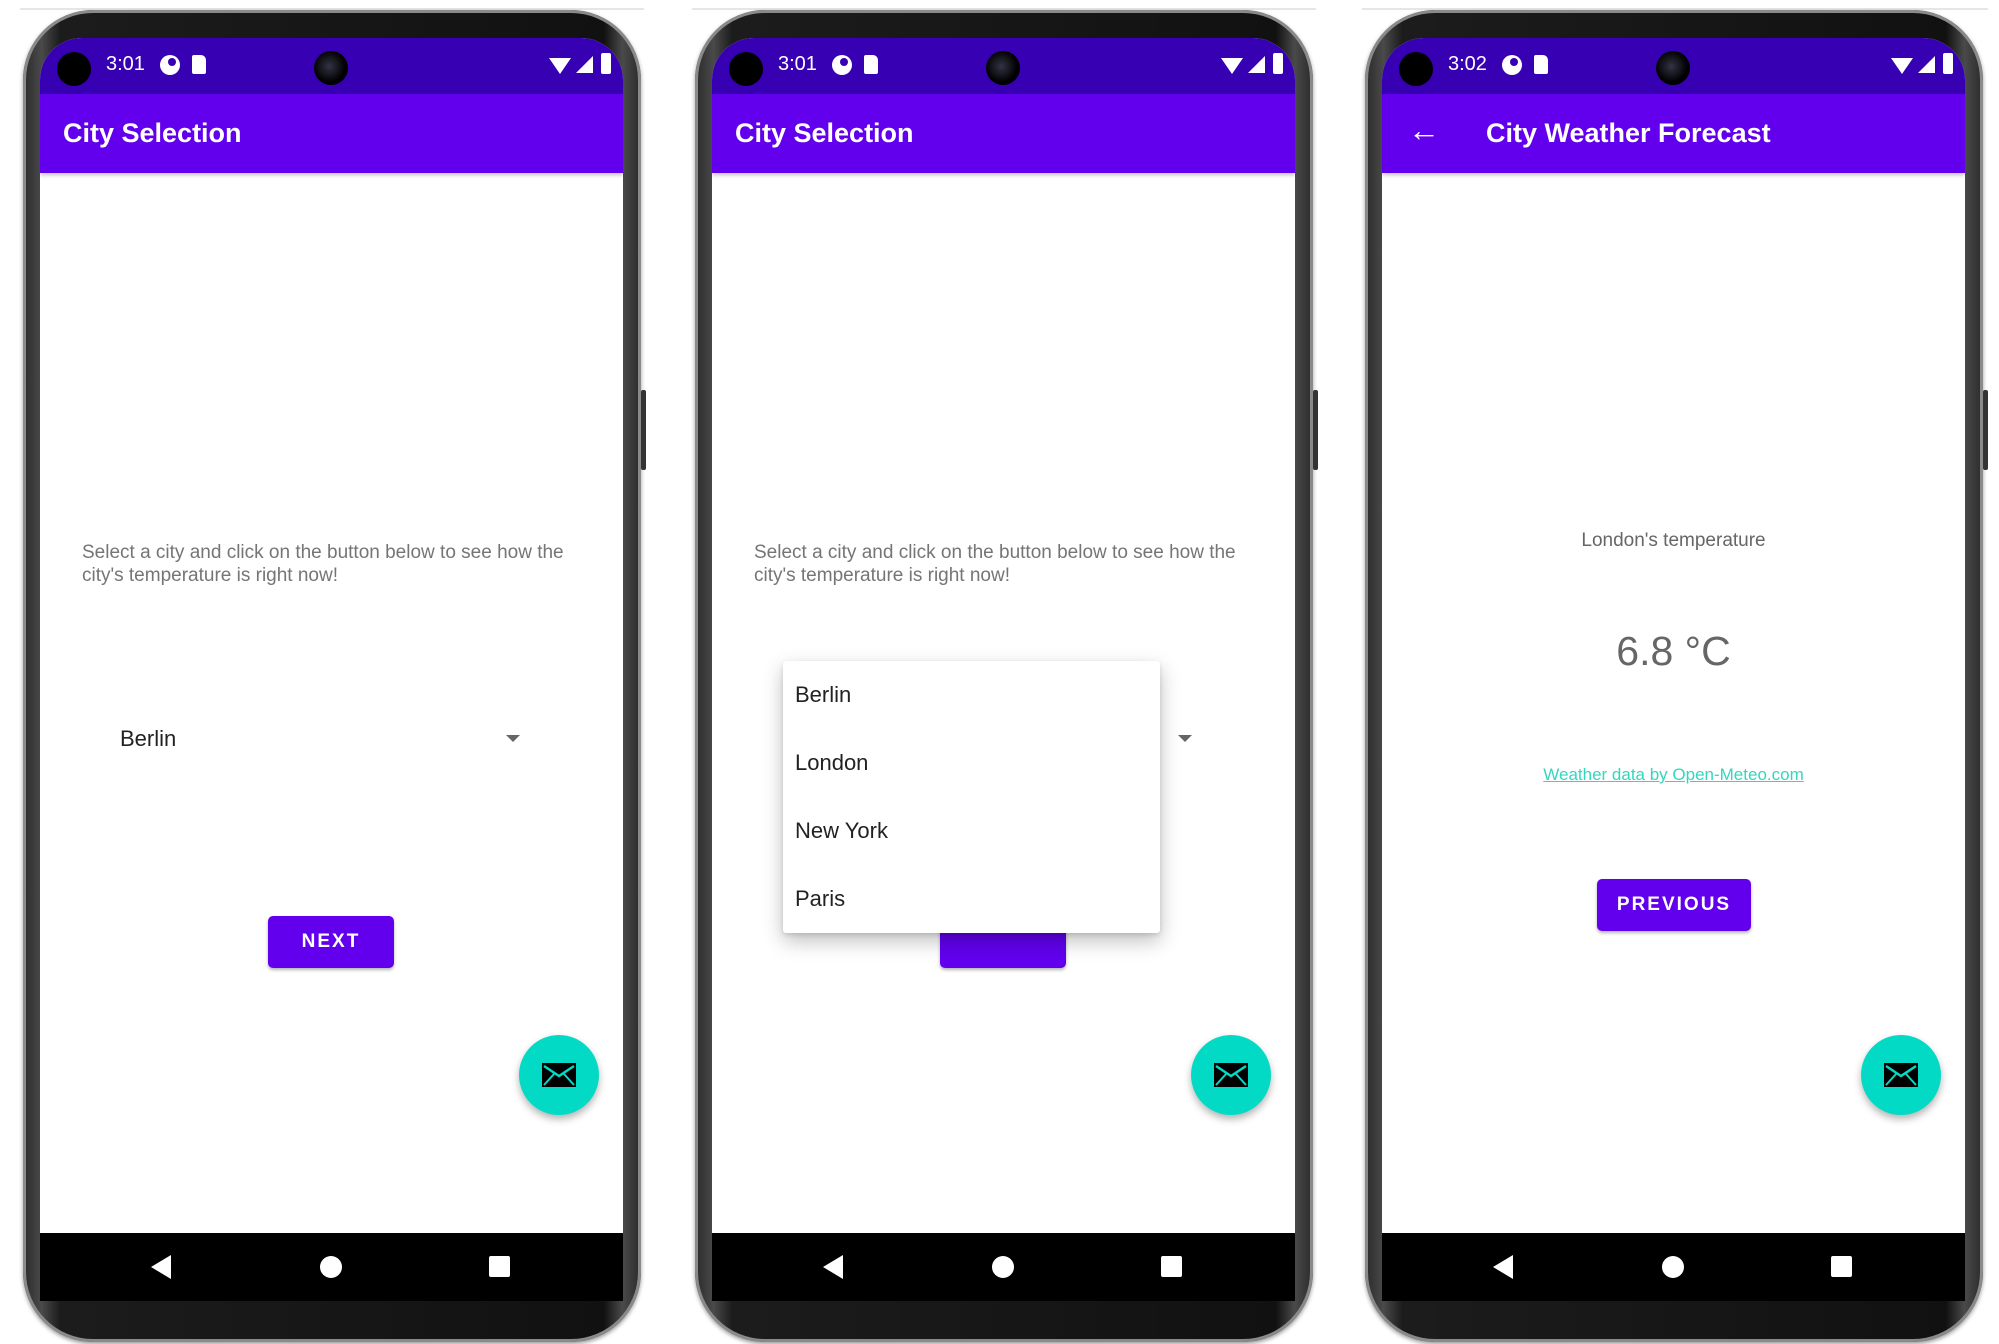 The height and width of the screenshot is (1344, 1999). I want to click on menu-item-new-york: New York, so click(971, 831).